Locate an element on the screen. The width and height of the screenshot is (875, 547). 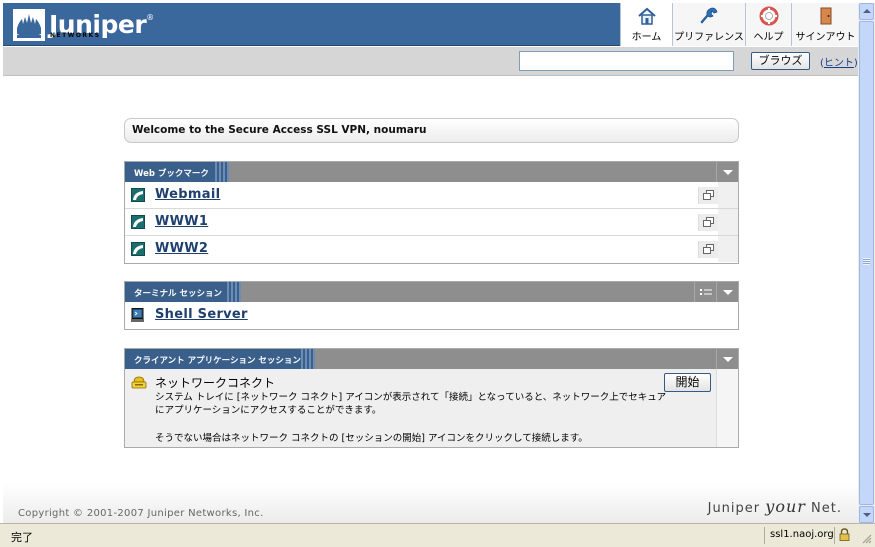
juniper-logo: Juniper ® NETWORKS is located at coordinates (83, 25).